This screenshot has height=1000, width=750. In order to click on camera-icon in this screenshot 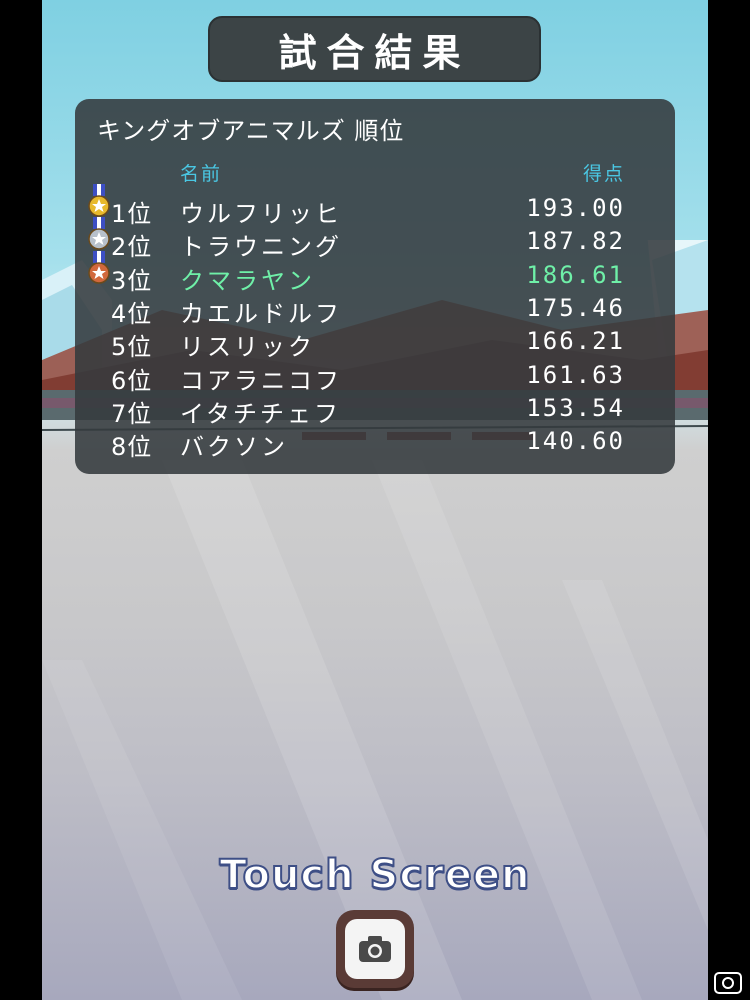, I will do `click(375, 949)`.